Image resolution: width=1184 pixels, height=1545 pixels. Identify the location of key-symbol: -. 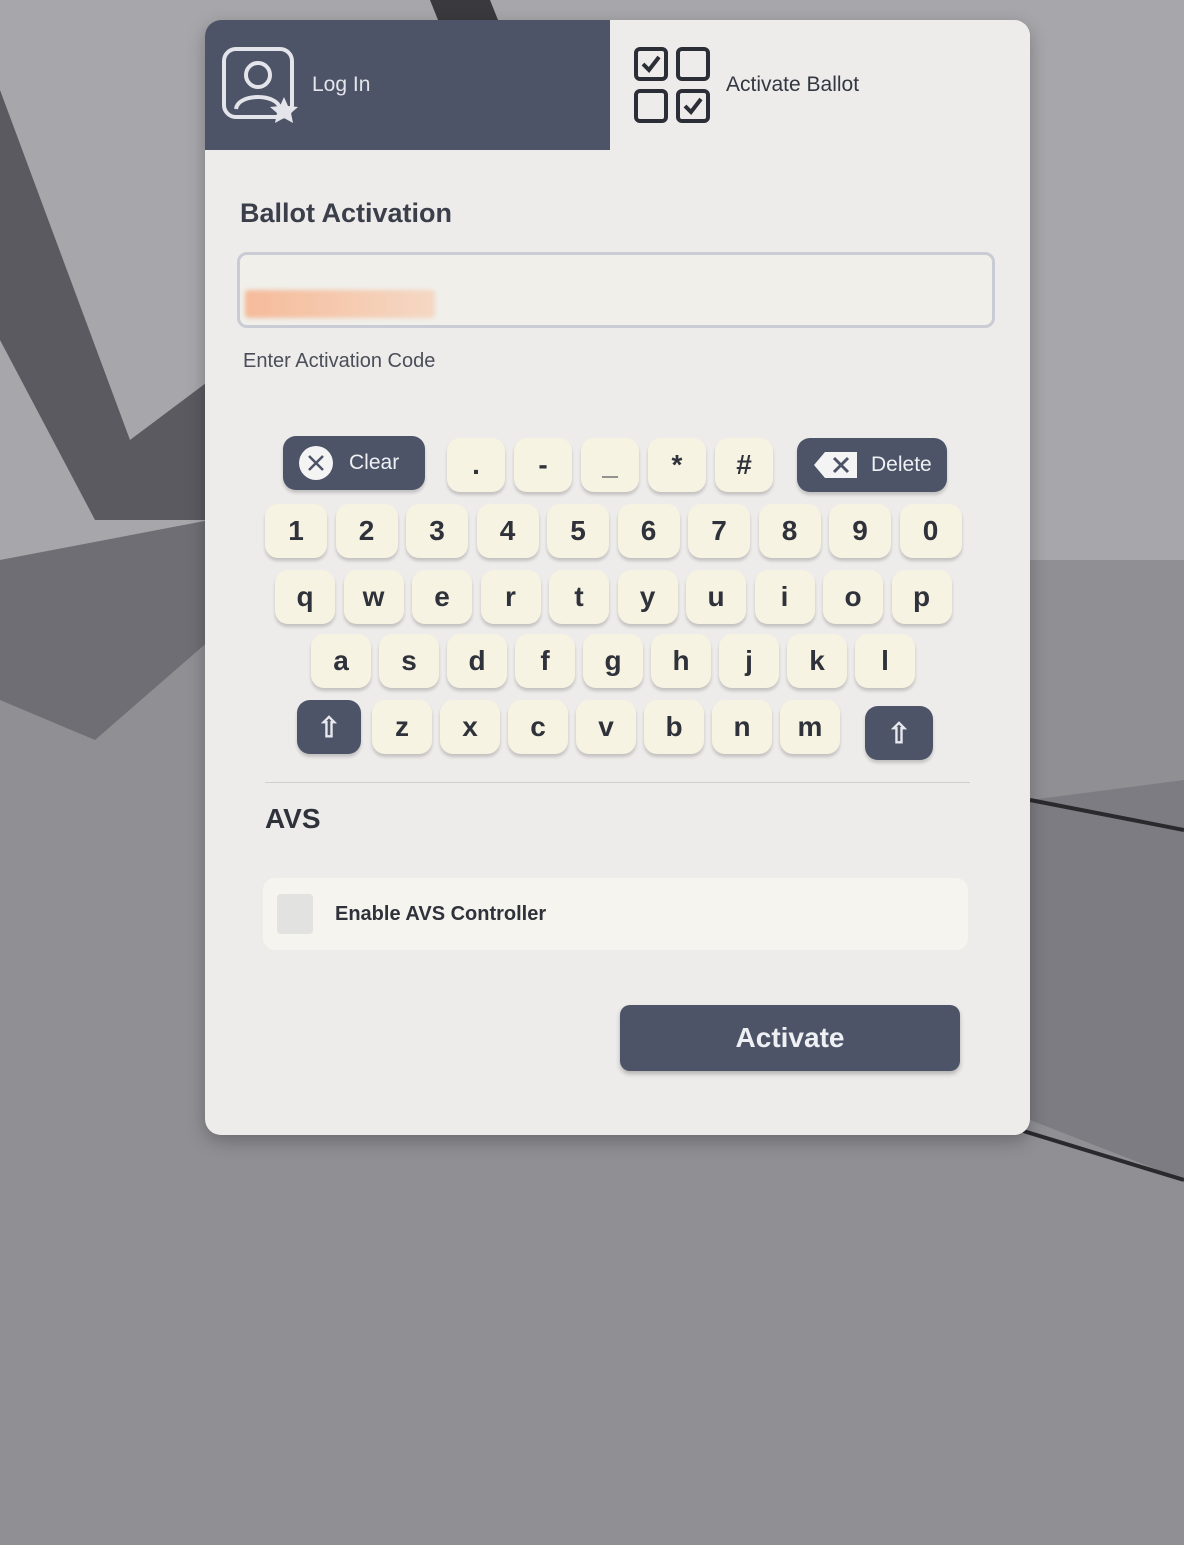
(543, 465).